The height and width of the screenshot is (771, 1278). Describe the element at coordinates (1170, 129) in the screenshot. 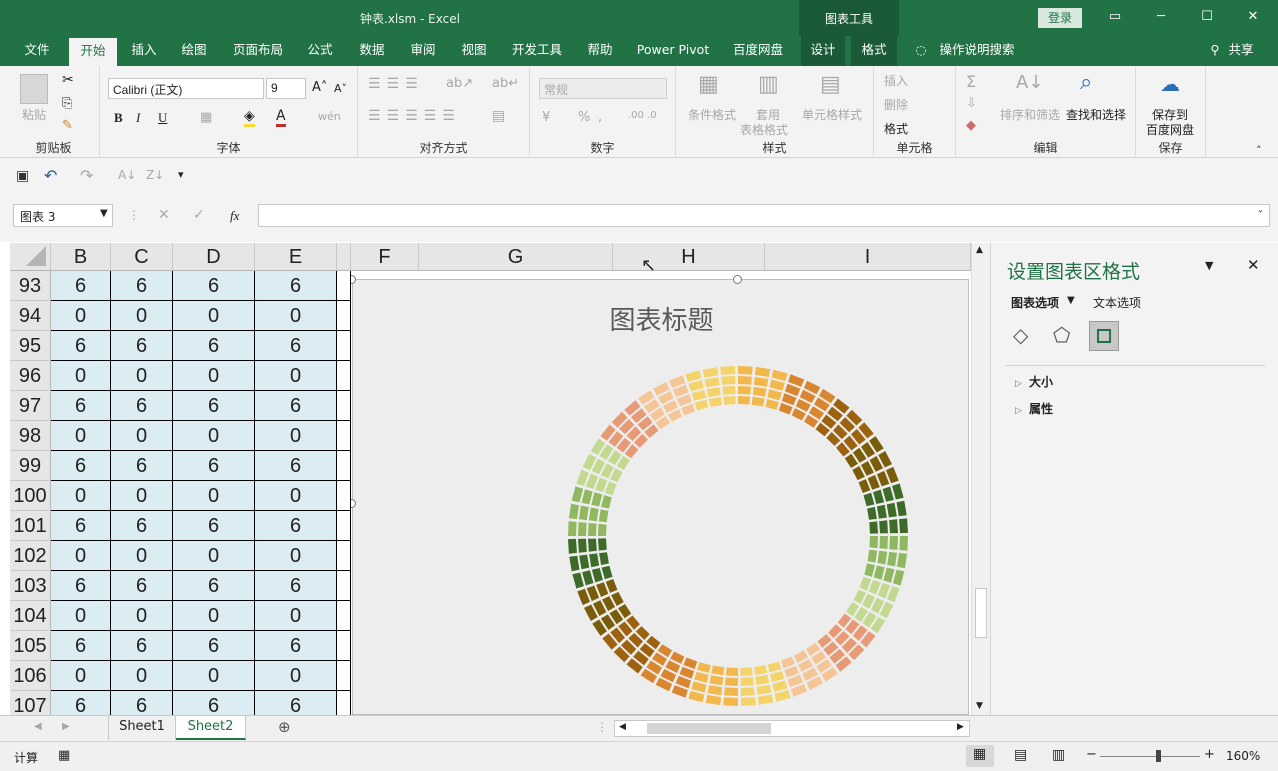

I see `save-baidu-button-b: 百度网盘` at that location.